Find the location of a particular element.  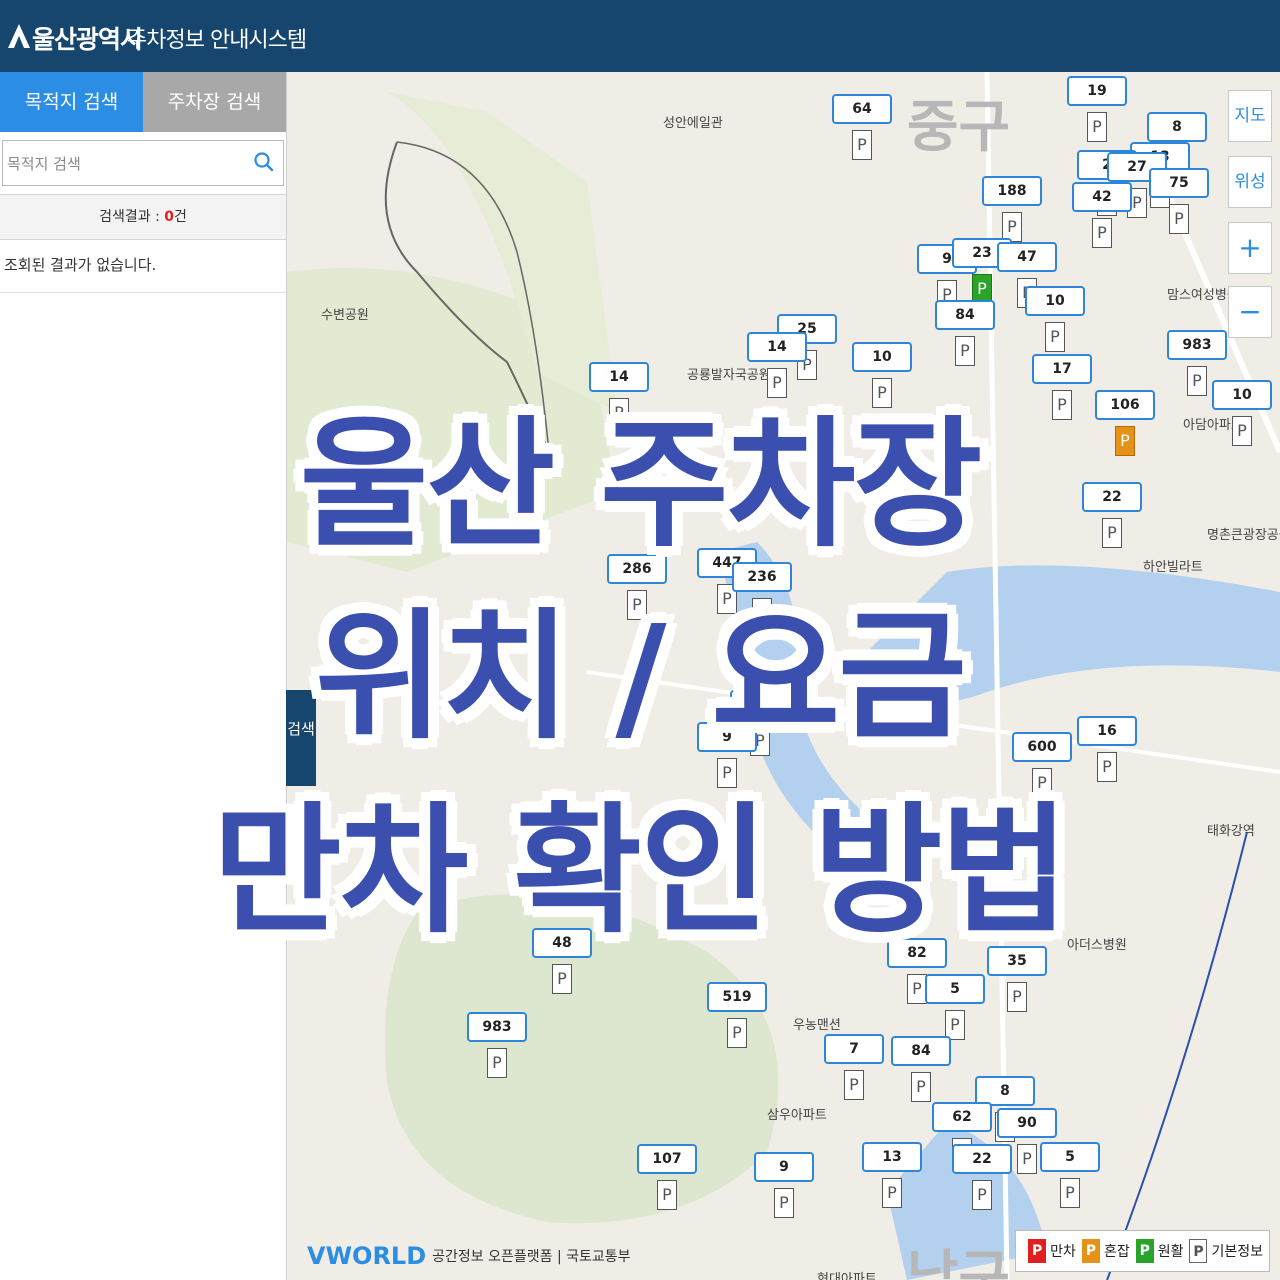

parking-count-label: 42 is located at coordinates (1102, 197).